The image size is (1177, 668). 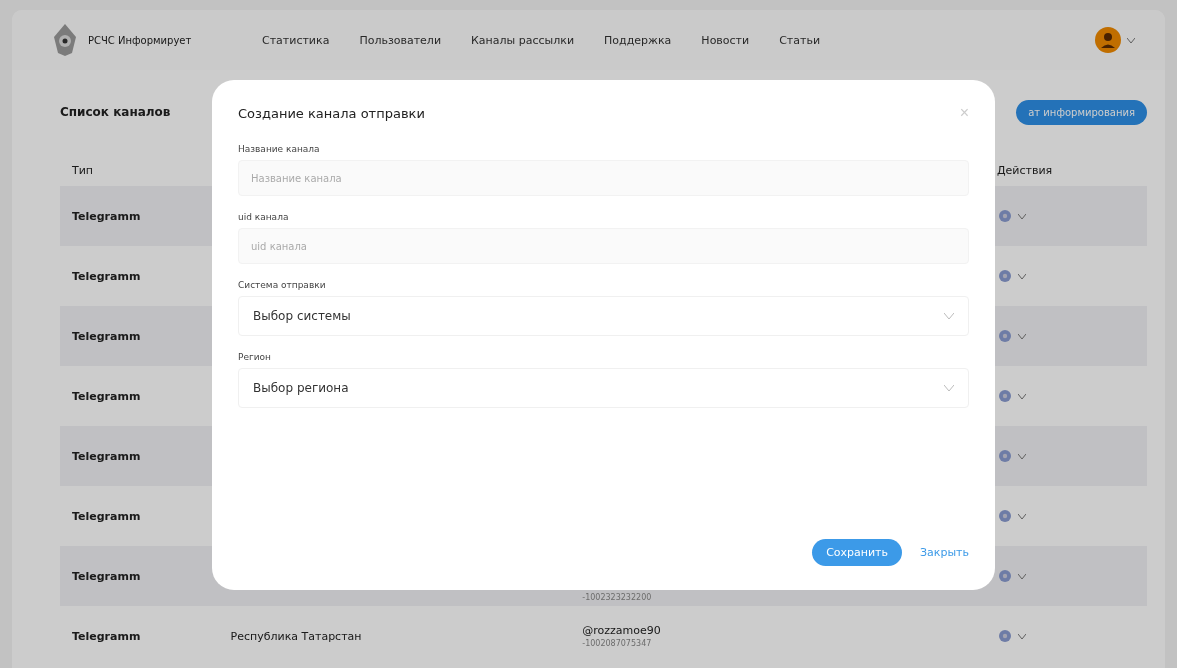 What do you see at coordinates (603, 246) in the screenshot?
I see `input-field: uid канала` at bounding box center [603, 246].